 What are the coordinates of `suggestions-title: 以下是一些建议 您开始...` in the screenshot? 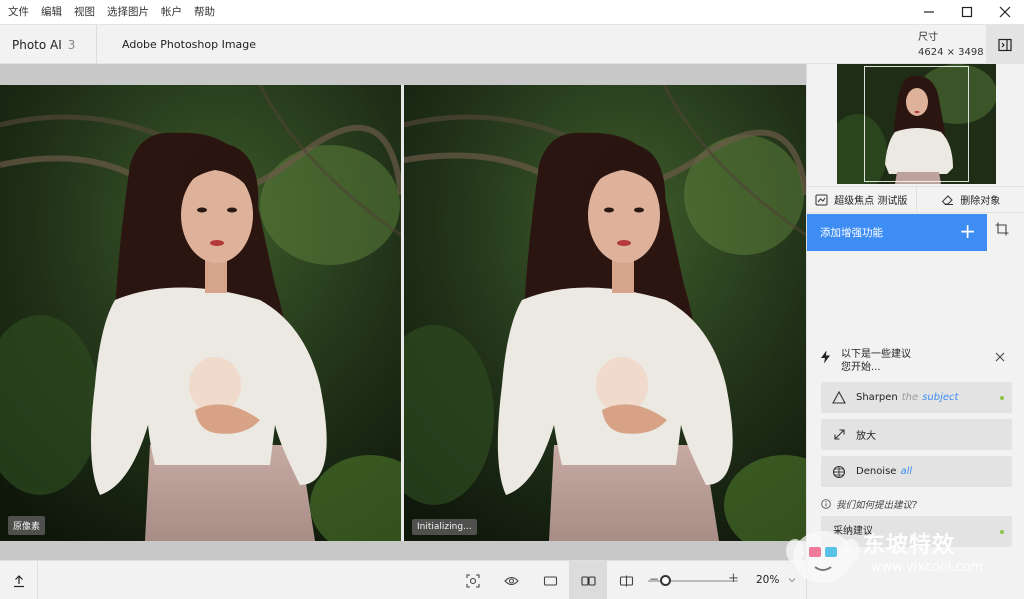 It's located at (876, 361).